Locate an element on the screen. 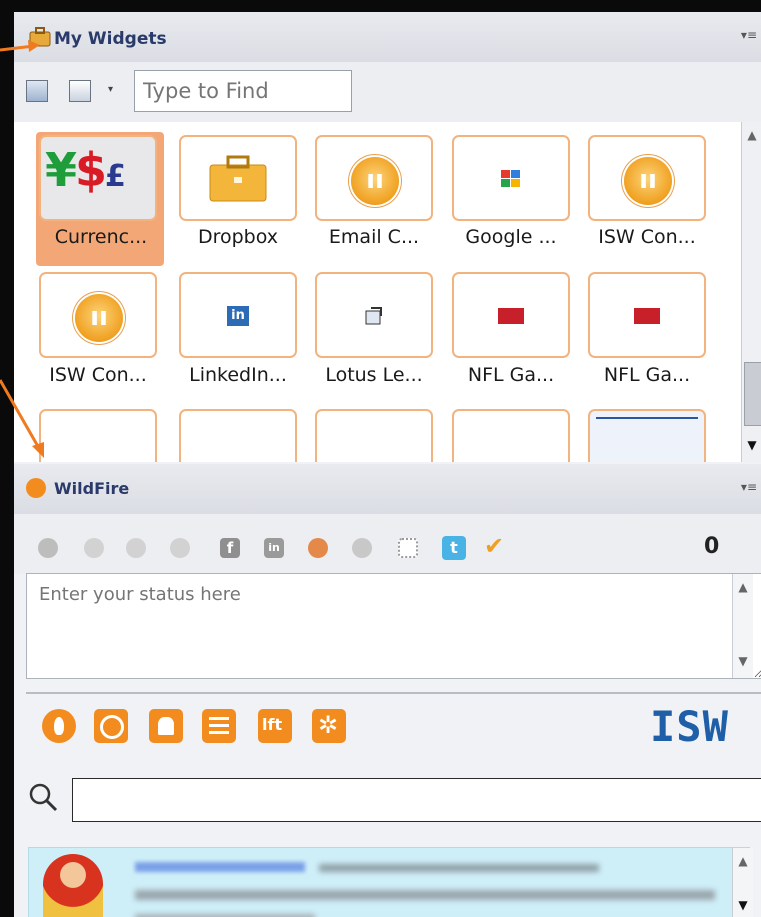 The height and width of the screenshot is (917, 761). annotation-arrows is located at coordinates (22, 249).